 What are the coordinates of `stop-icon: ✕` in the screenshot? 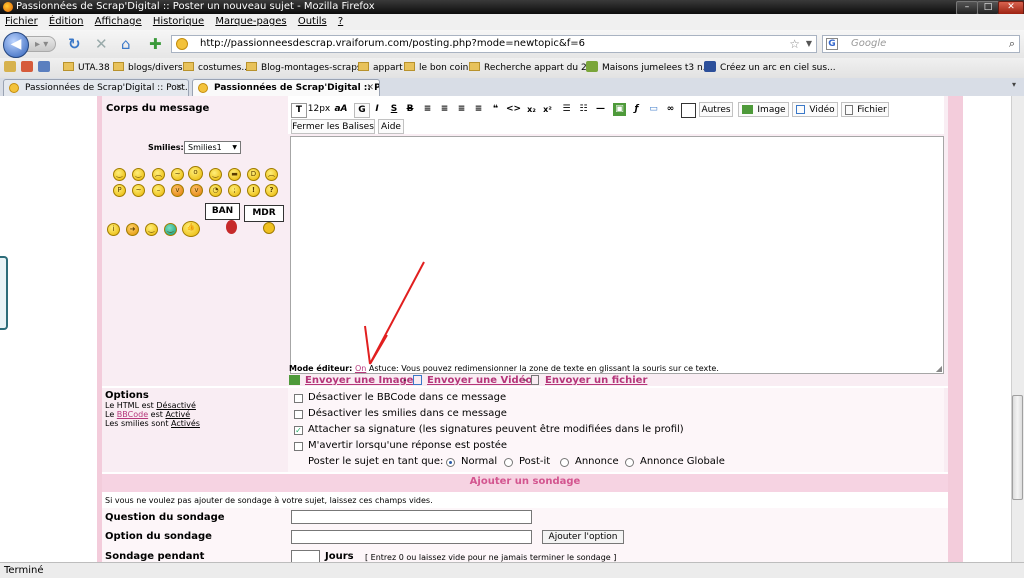 It's located at (101, 44).